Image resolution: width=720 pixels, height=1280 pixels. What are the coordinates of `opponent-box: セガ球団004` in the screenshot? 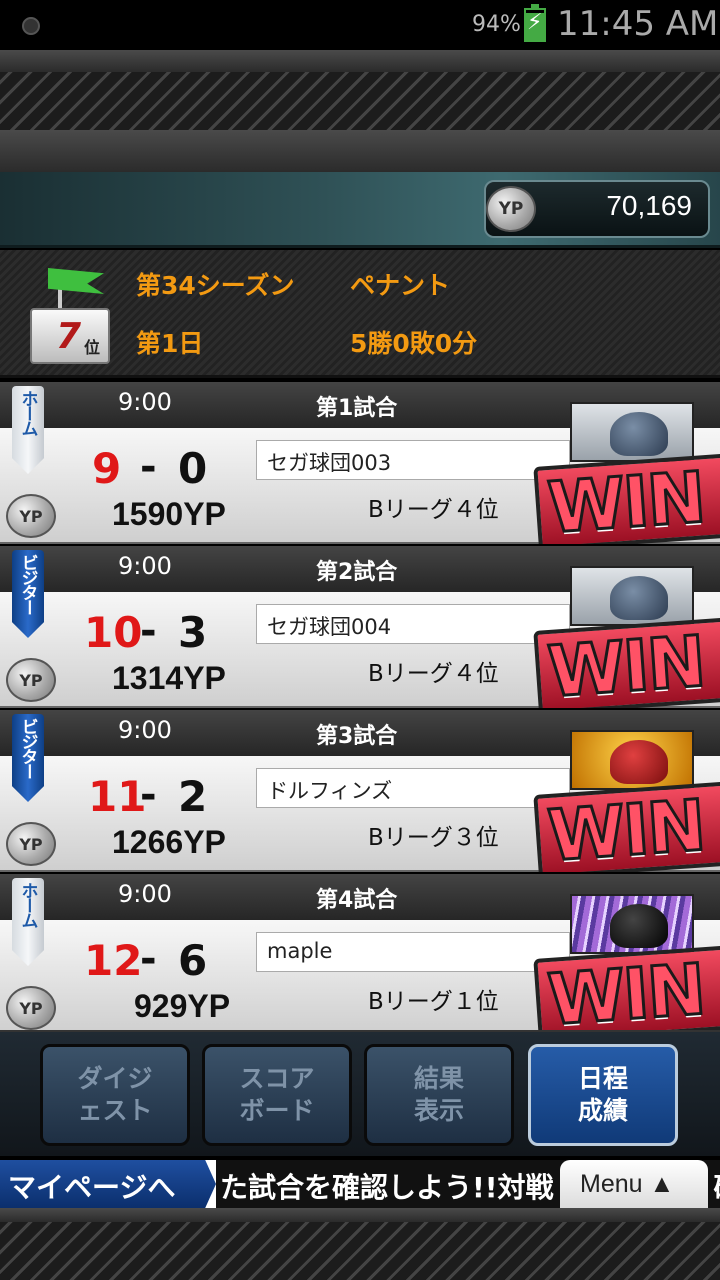 It's located at (413, 624).